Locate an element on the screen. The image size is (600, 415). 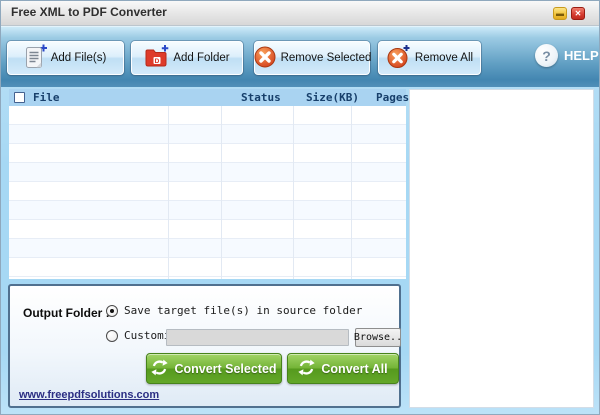
remove-all-label: Remove All is located at coordinates (444, 58).